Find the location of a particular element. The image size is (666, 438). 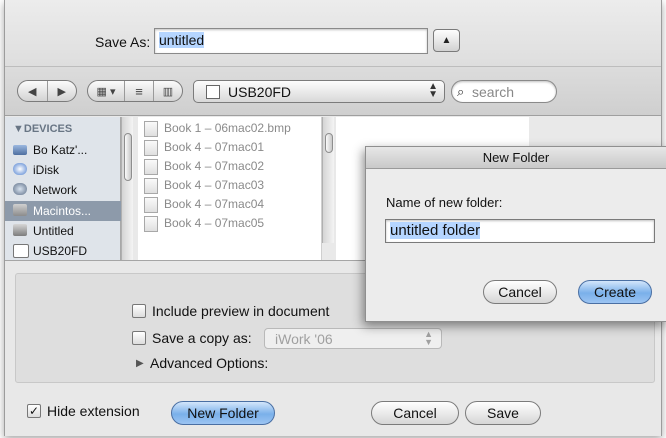

sidebar-scroll-thumb is located at coordinates (128, 157).